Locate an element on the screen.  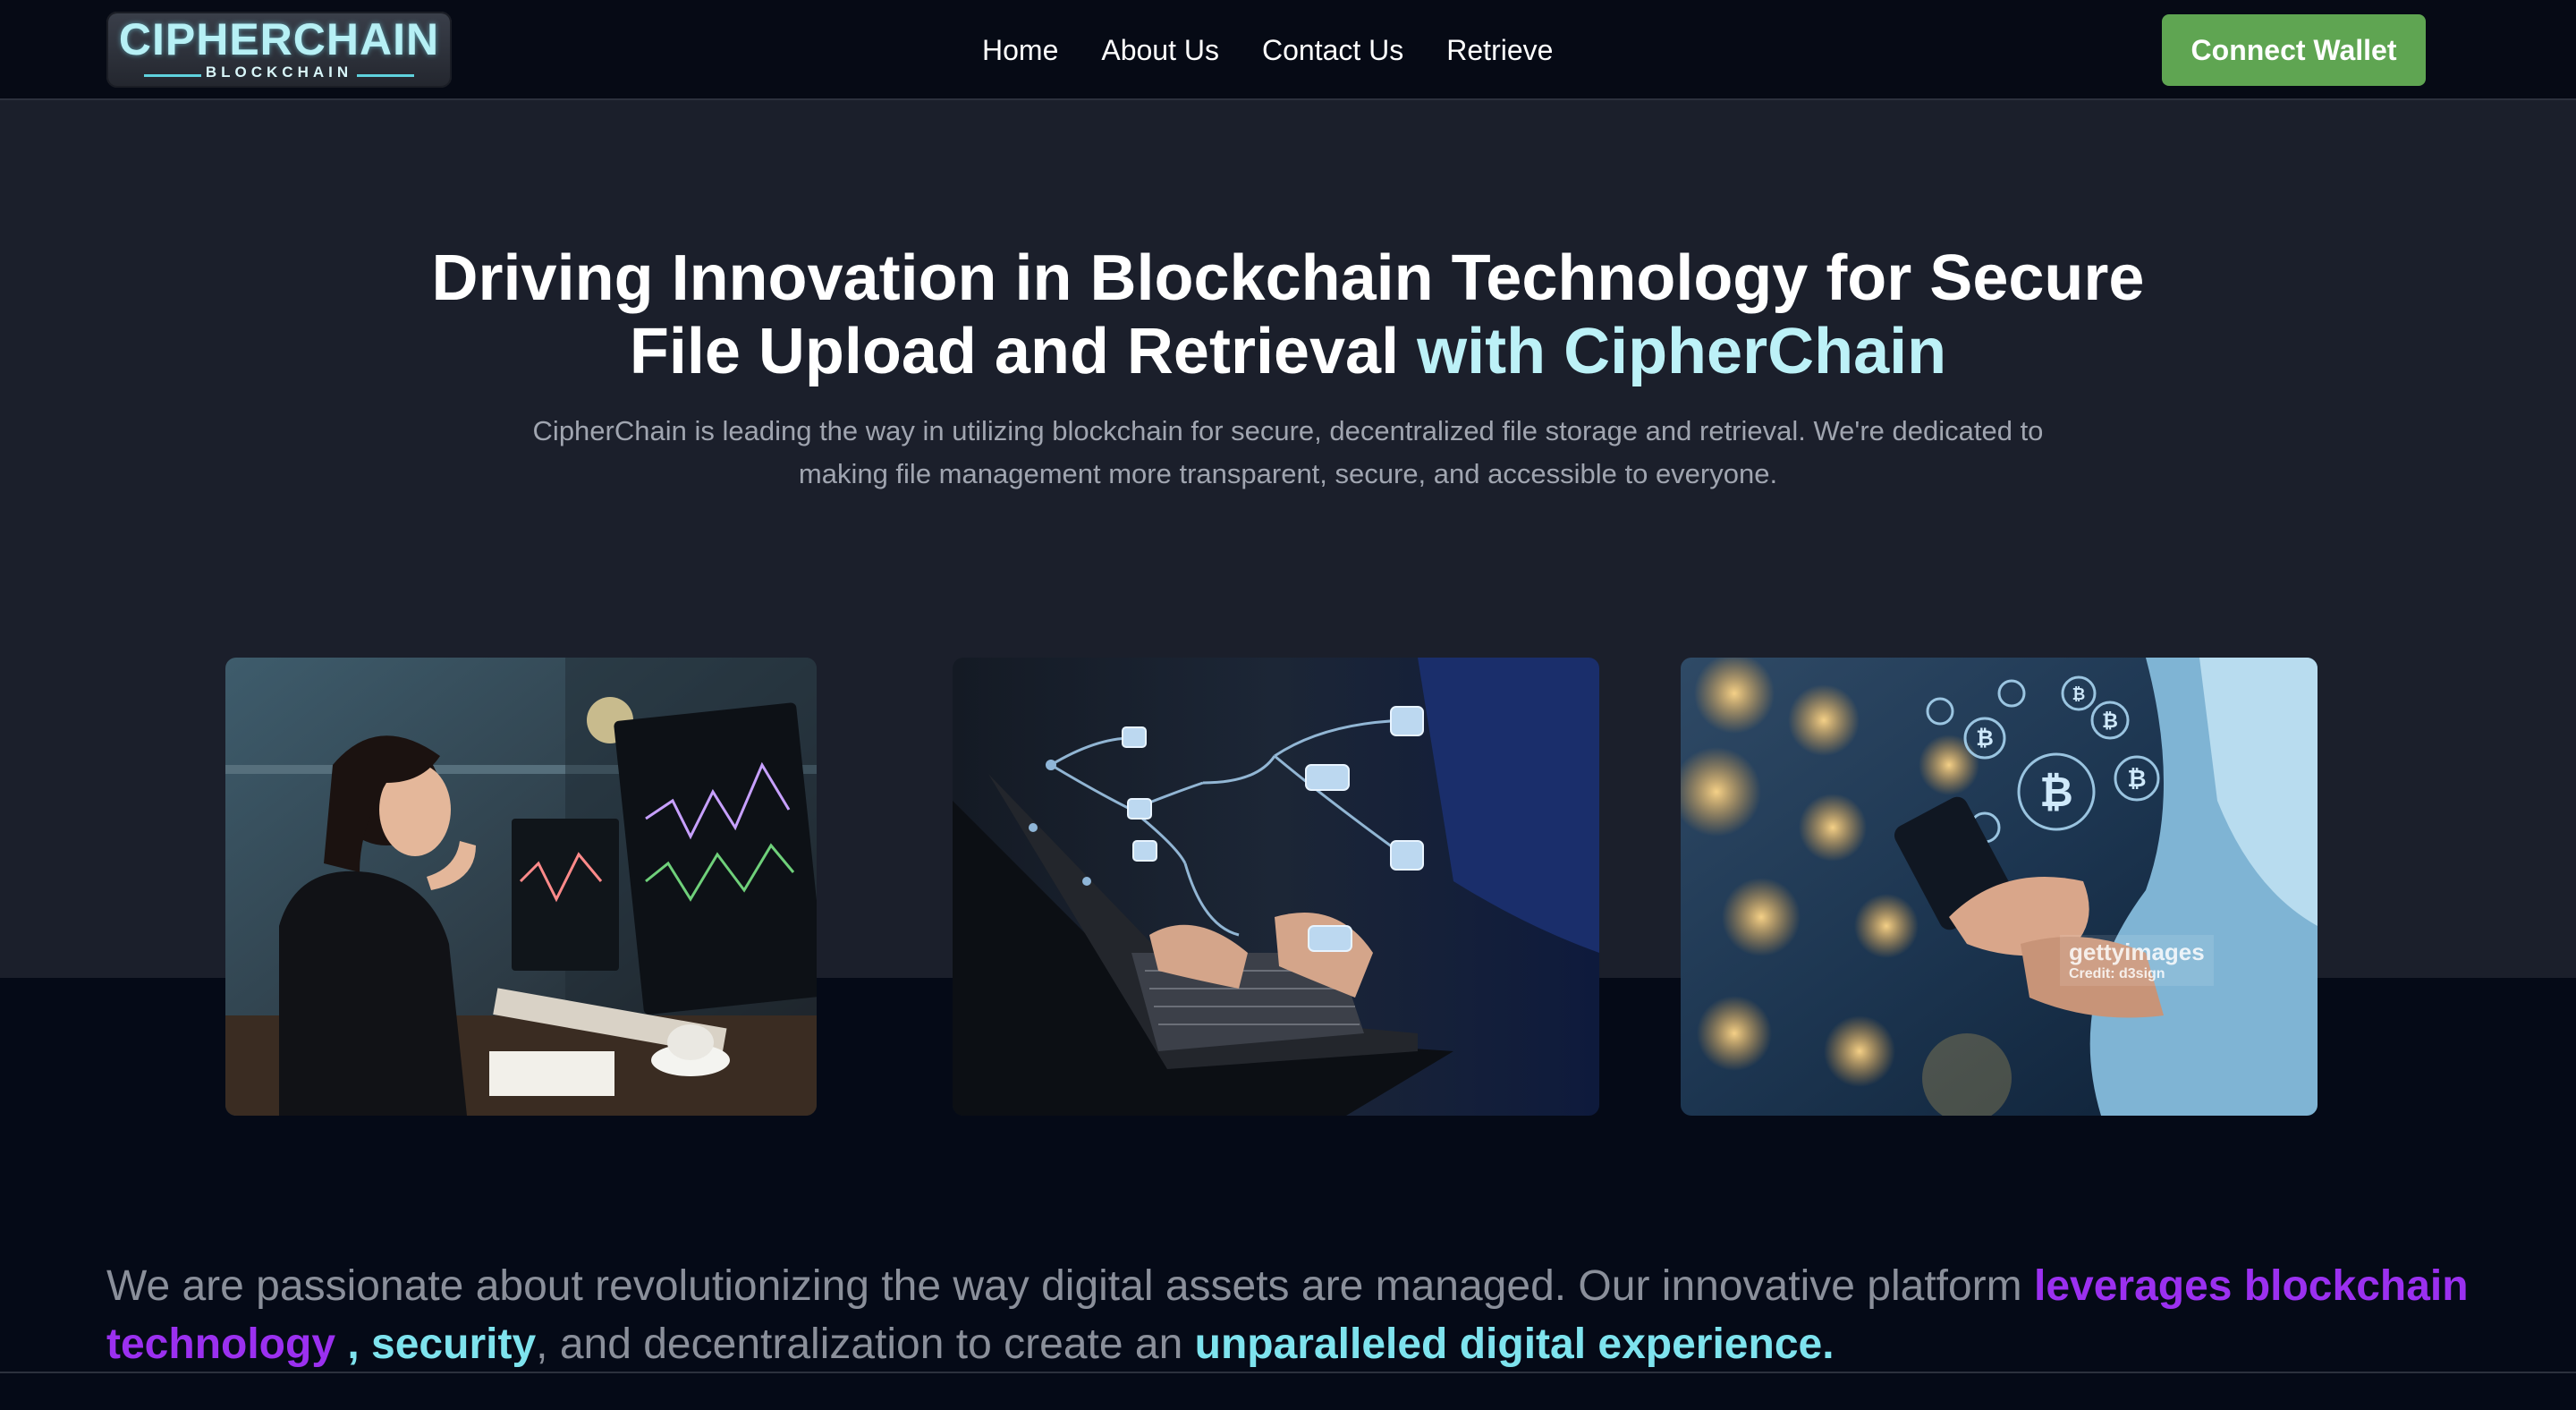
bitcoin-illustration: ₿ ₿ ₿ ₿ ₿ is located at coordinates (1999, 887).